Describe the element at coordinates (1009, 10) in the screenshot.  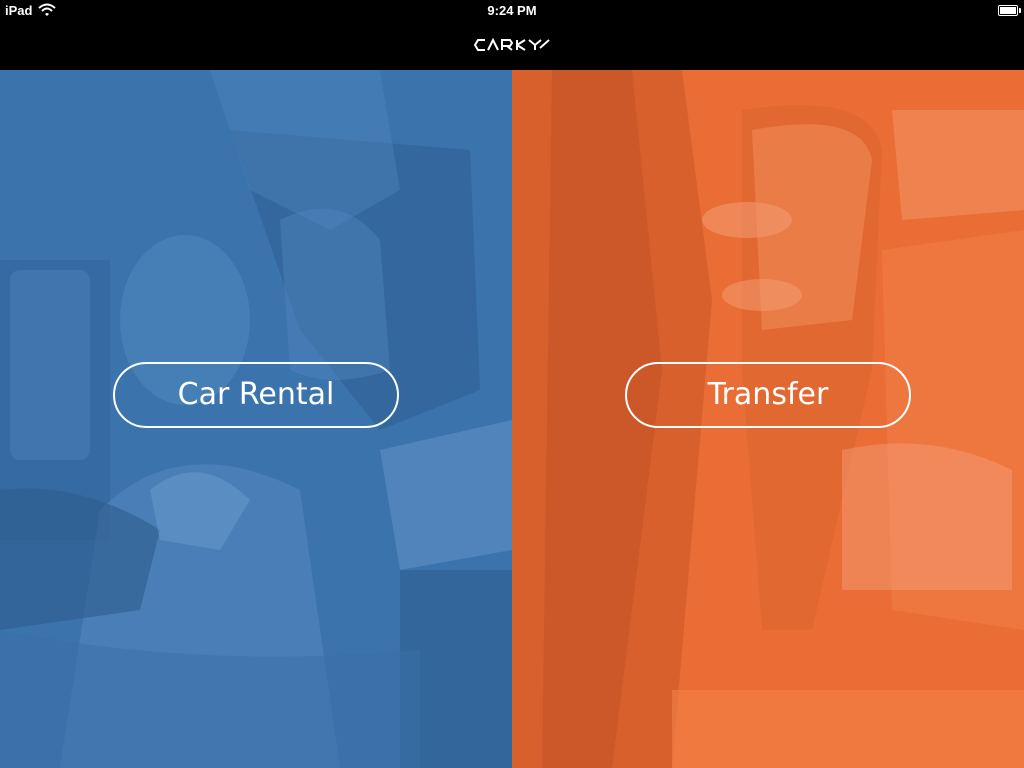
I see `battery-icon` at that location.